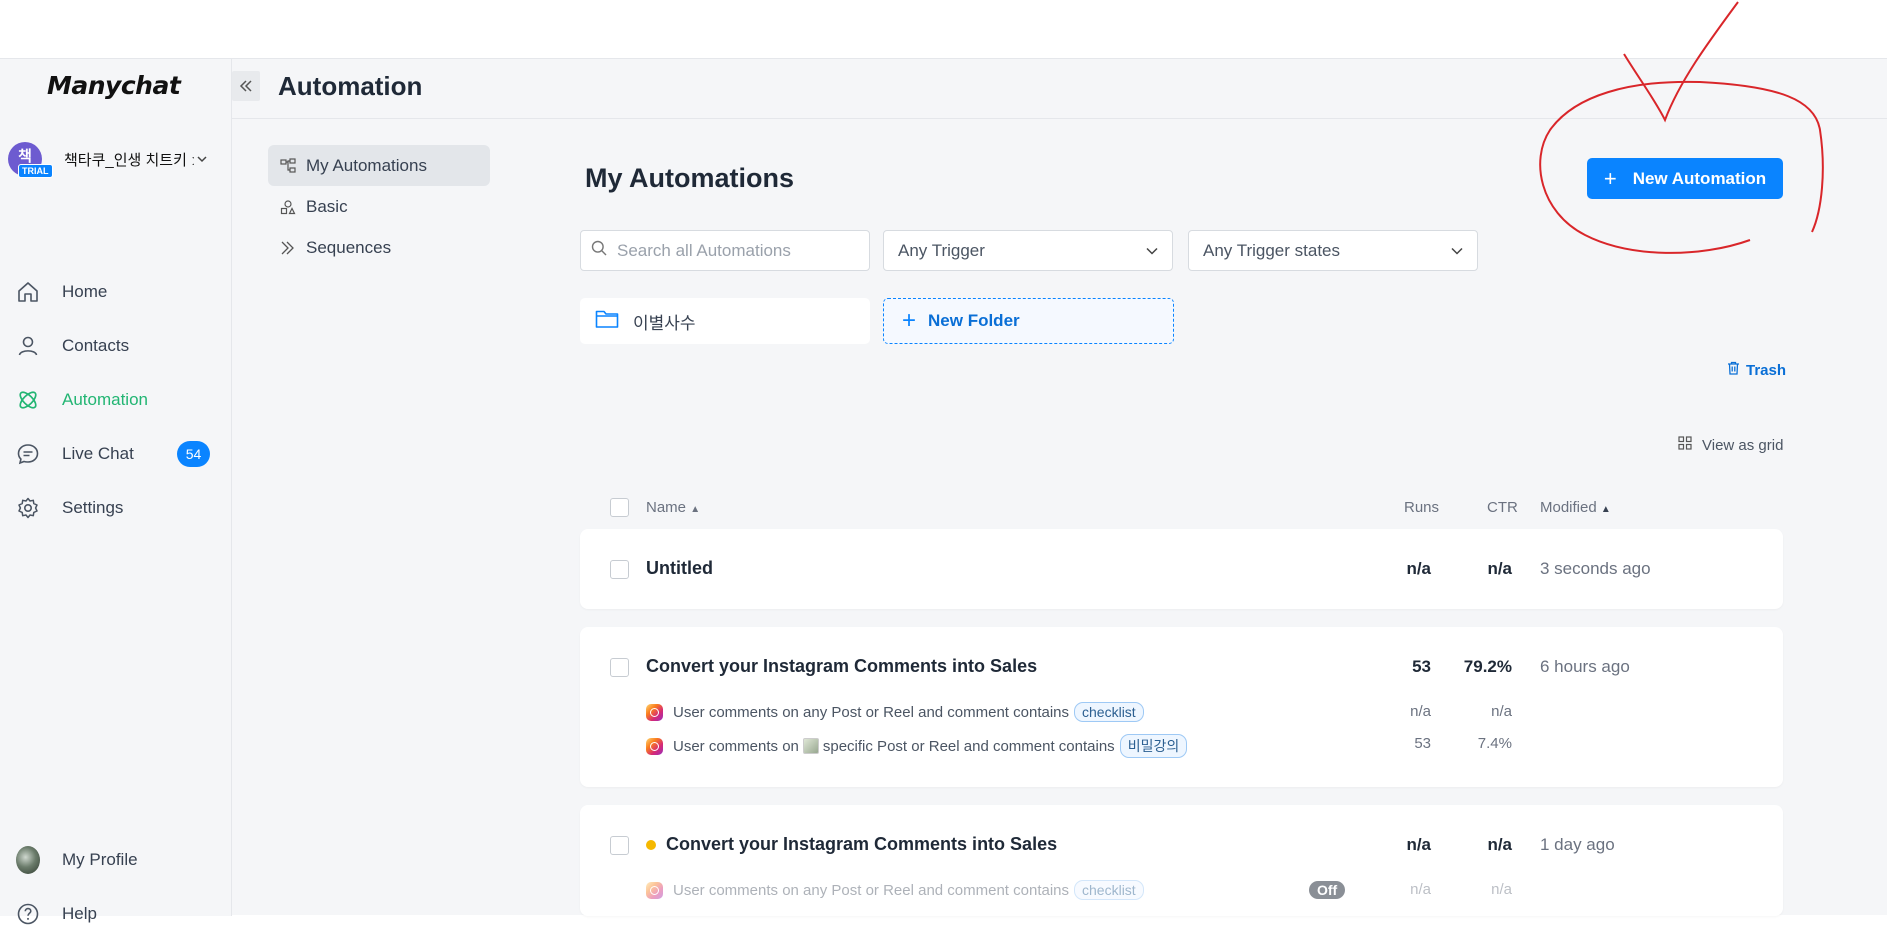 This screenshot has height=941, width=1887. I want to click on page-title: My Automations, so click(689, 178).